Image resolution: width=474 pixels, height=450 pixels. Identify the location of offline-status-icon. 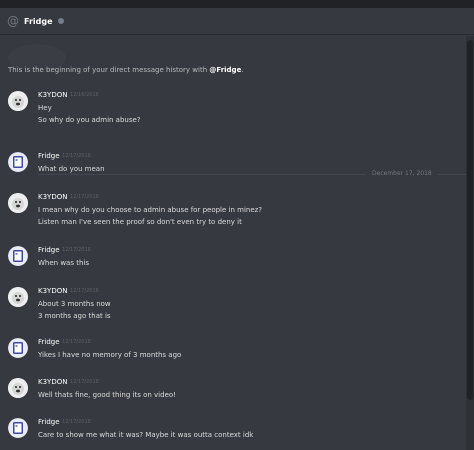
(60, 21).